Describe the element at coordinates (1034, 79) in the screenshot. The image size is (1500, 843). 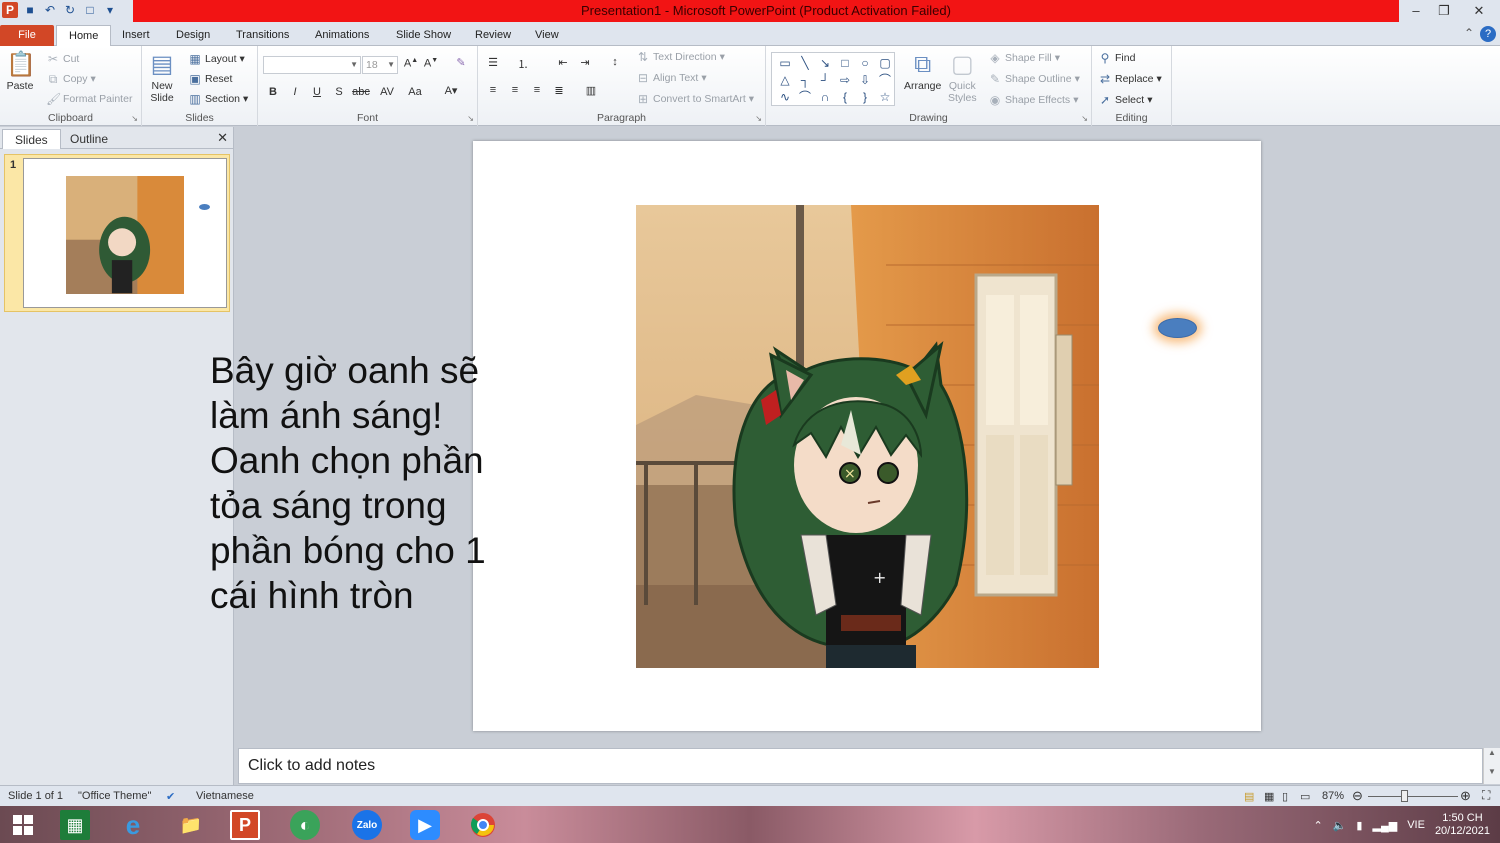
I see `shape-outline-button: ✎ Shape Outline ▾` at that location.